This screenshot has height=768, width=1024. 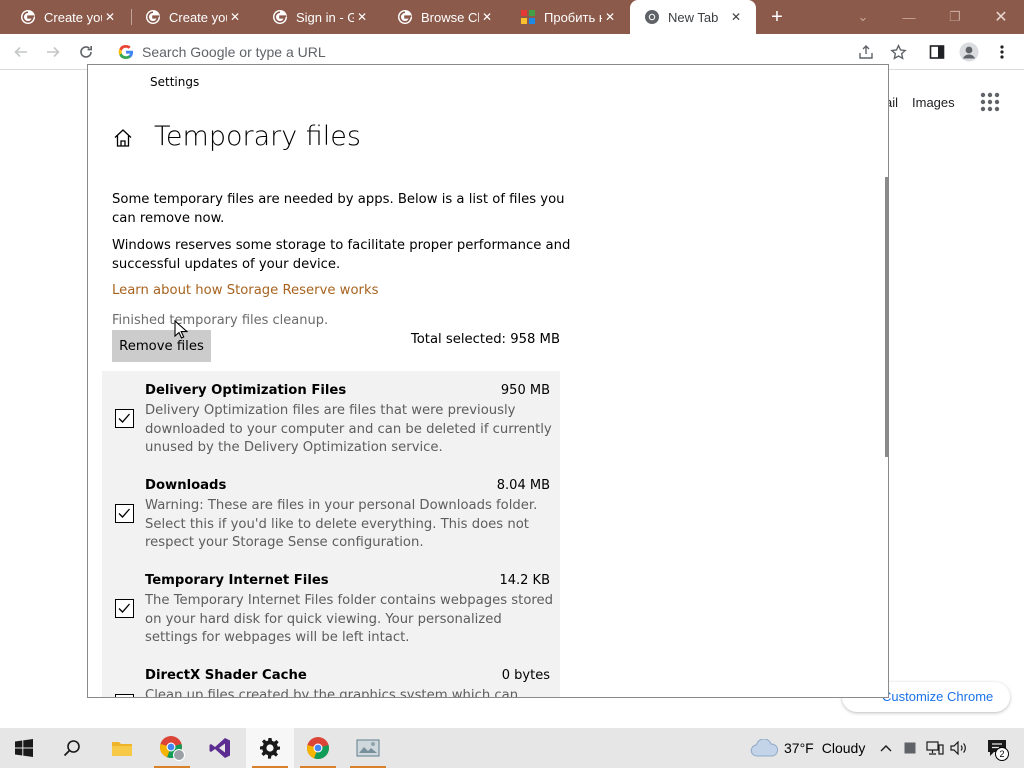 I want to click on chrome-profile-icon, so click(x=172, y=748).